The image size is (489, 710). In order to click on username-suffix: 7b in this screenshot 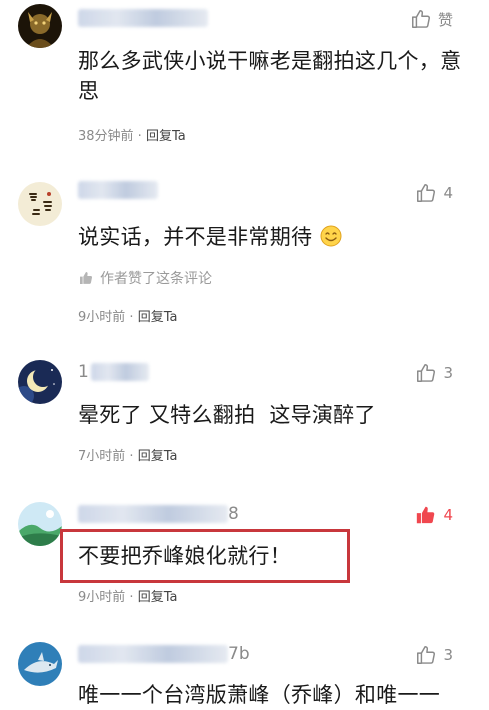, I will do `click(239, 654)`.